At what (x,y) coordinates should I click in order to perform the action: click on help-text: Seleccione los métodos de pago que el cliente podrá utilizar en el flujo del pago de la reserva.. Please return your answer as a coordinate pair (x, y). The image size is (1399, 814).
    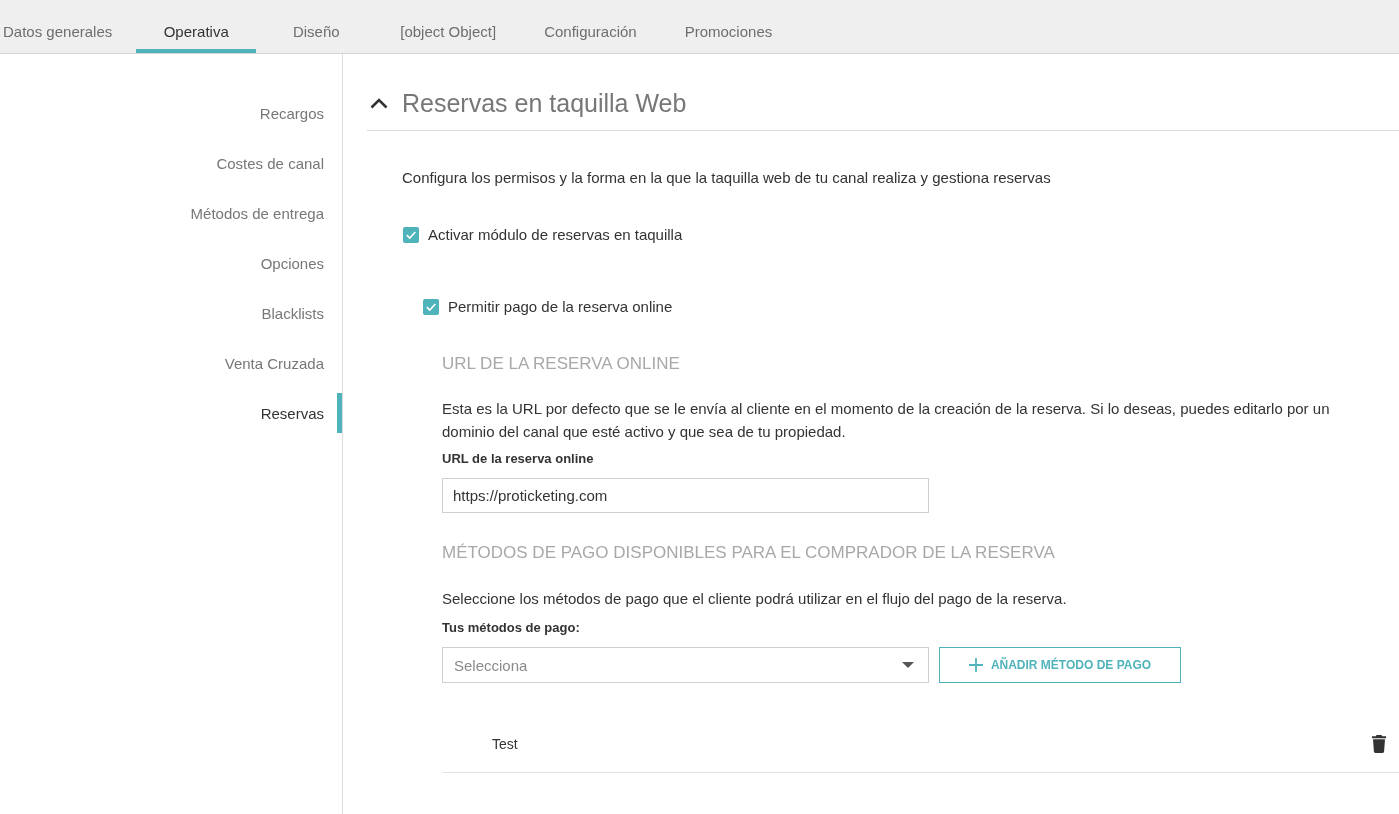
    Looking at the image, I should click on (755, 599).